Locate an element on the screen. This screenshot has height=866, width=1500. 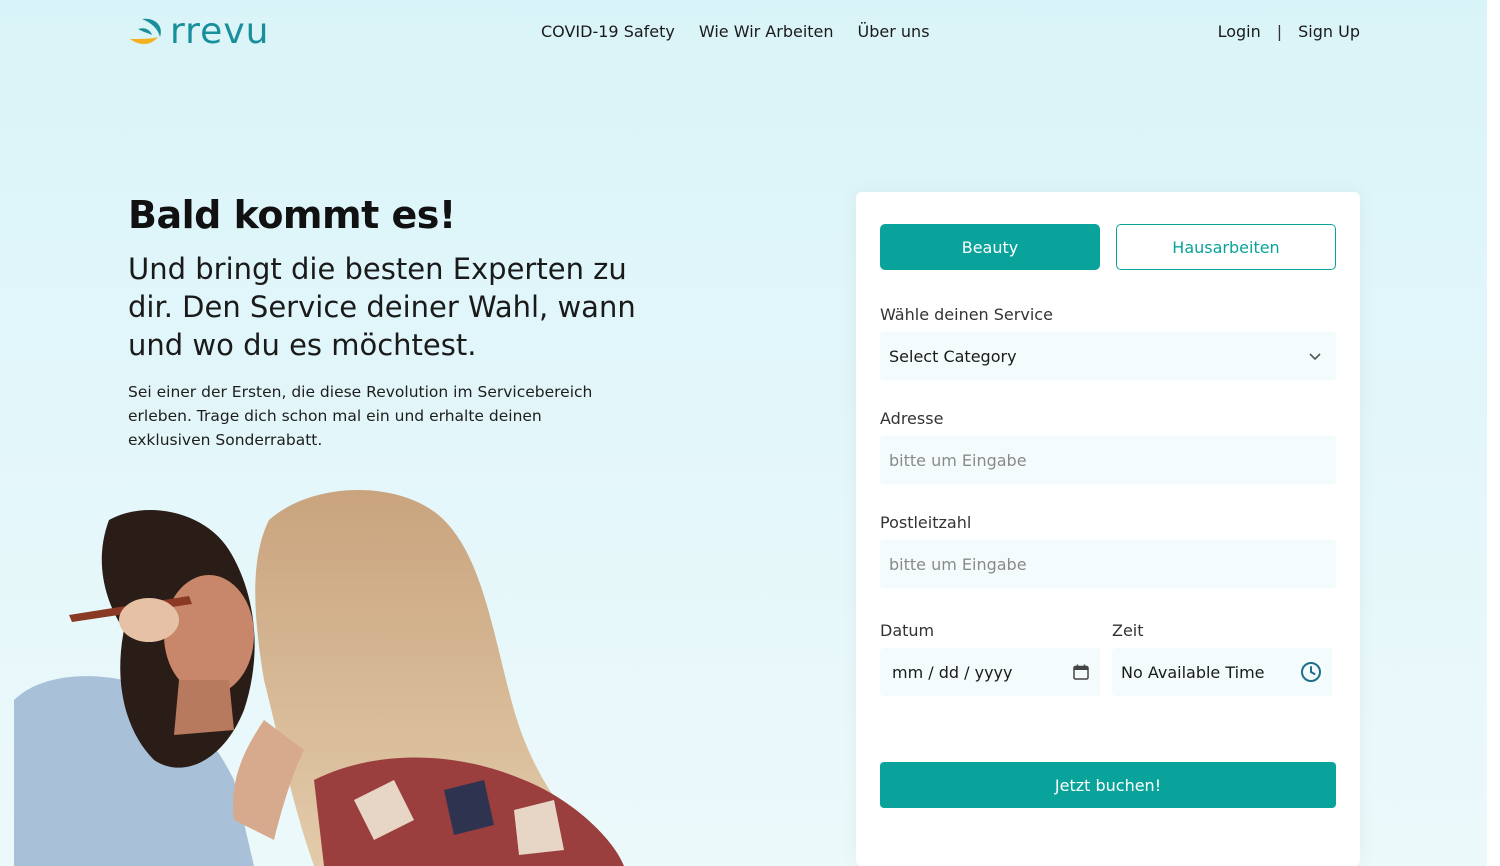
date-input: mm / dd / yyyy is located at coordinates (990, 672).